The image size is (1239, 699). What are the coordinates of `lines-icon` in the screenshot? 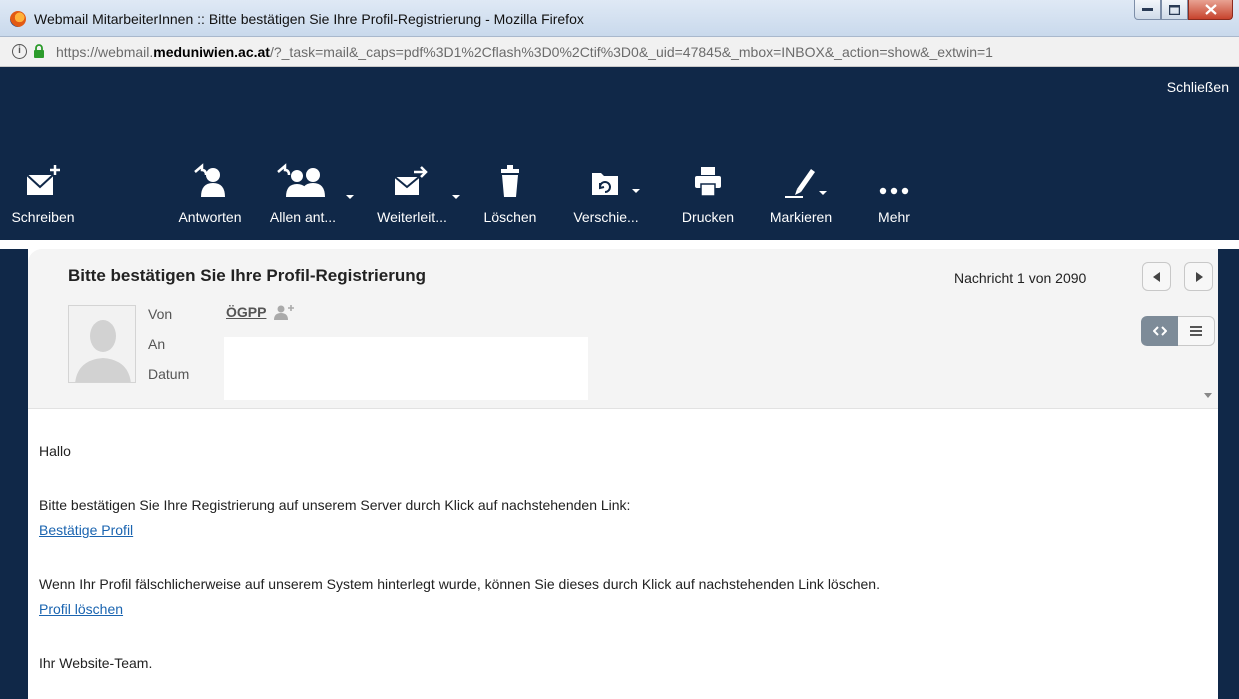 It's located at (1196, 331).